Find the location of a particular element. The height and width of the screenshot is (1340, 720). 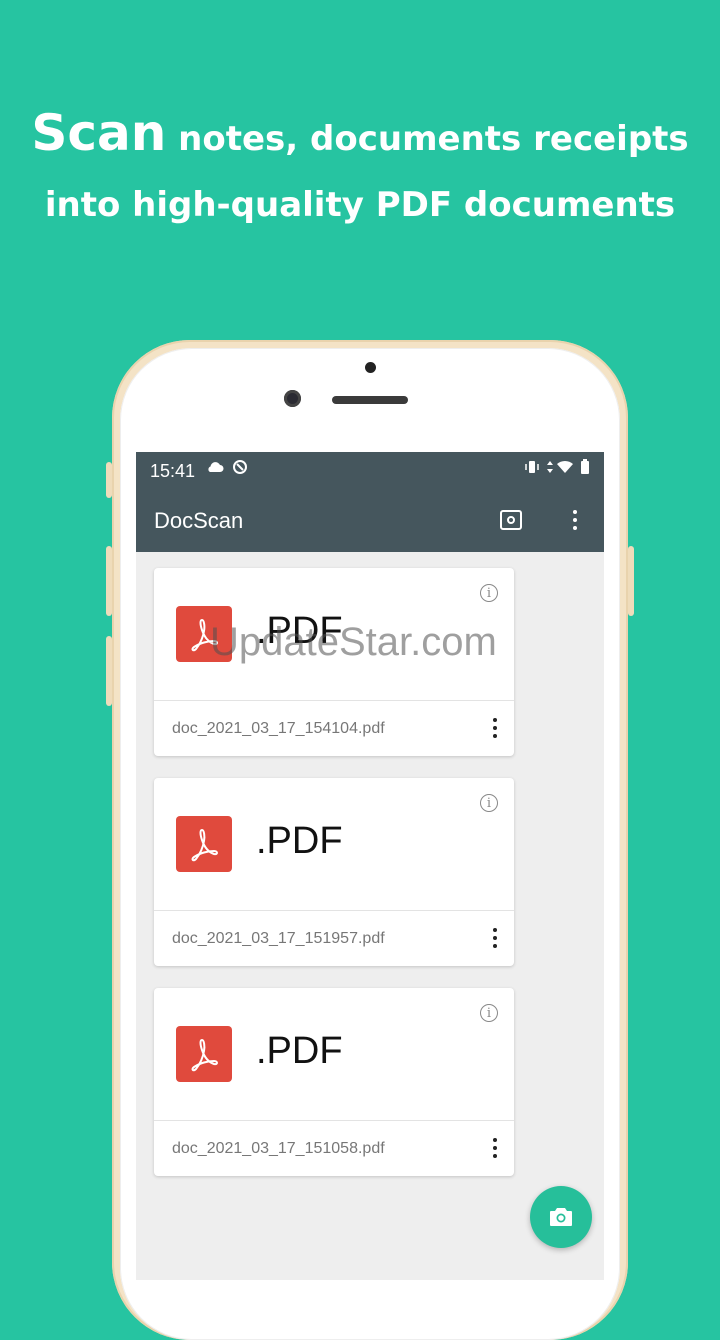

app-title: DocScan is located at coordinates (199, 520).